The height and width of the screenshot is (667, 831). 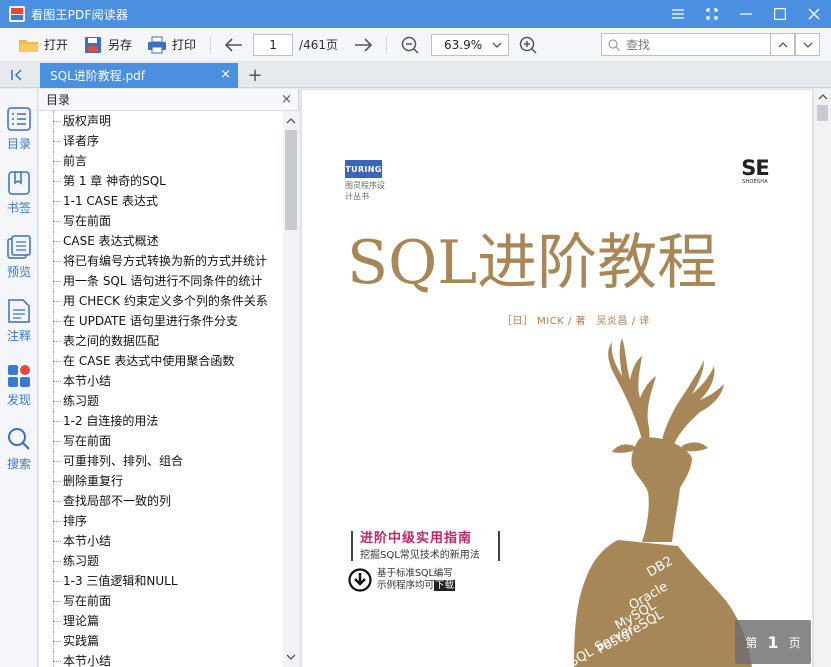 I want to click on previous-page-button, so click(x=234, y=45).